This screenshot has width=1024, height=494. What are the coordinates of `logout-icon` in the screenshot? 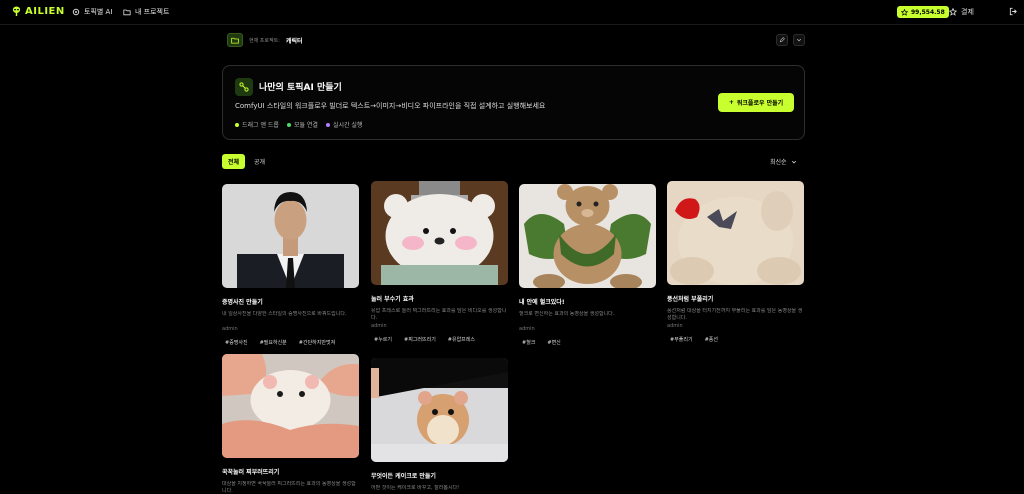 It's located at (1013, 11).